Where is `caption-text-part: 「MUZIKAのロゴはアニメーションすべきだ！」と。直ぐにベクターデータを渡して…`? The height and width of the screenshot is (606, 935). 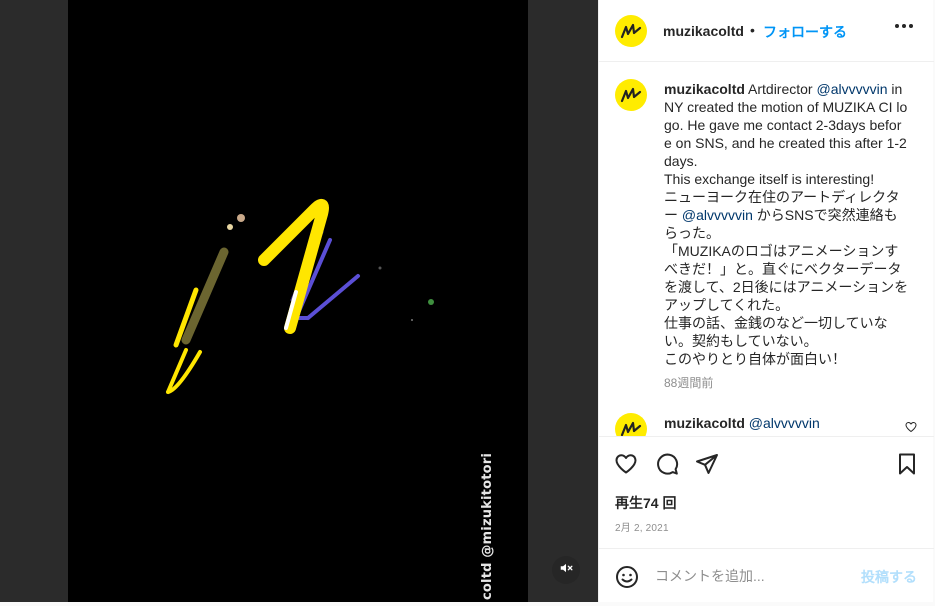 caption-text-part: 「MUZIKAのロゴはアニメーションすべきだ！」と。直ぐにベクターデータを渡して… is located at coordinates (786, 278).